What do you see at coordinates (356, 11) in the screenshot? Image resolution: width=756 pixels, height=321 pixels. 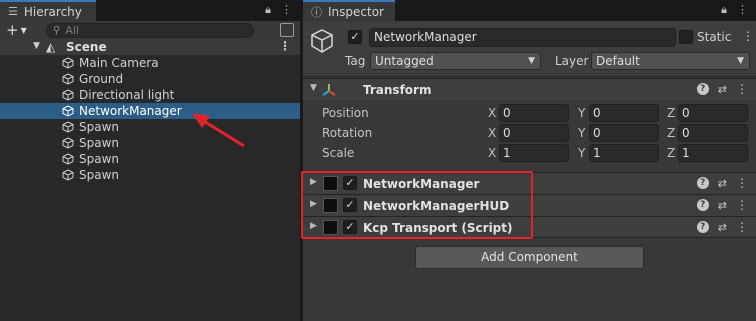 I see `tab-inspector-label: Inspector` at bounding box center [356, 11].